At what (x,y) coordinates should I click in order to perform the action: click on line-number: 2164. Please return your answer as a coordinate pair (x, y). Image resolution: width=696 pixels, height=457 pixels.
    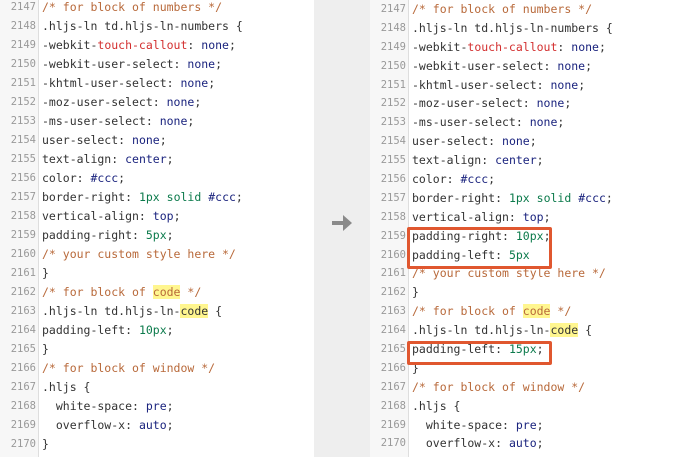
    Looking at the image, I should click on (23, 330).